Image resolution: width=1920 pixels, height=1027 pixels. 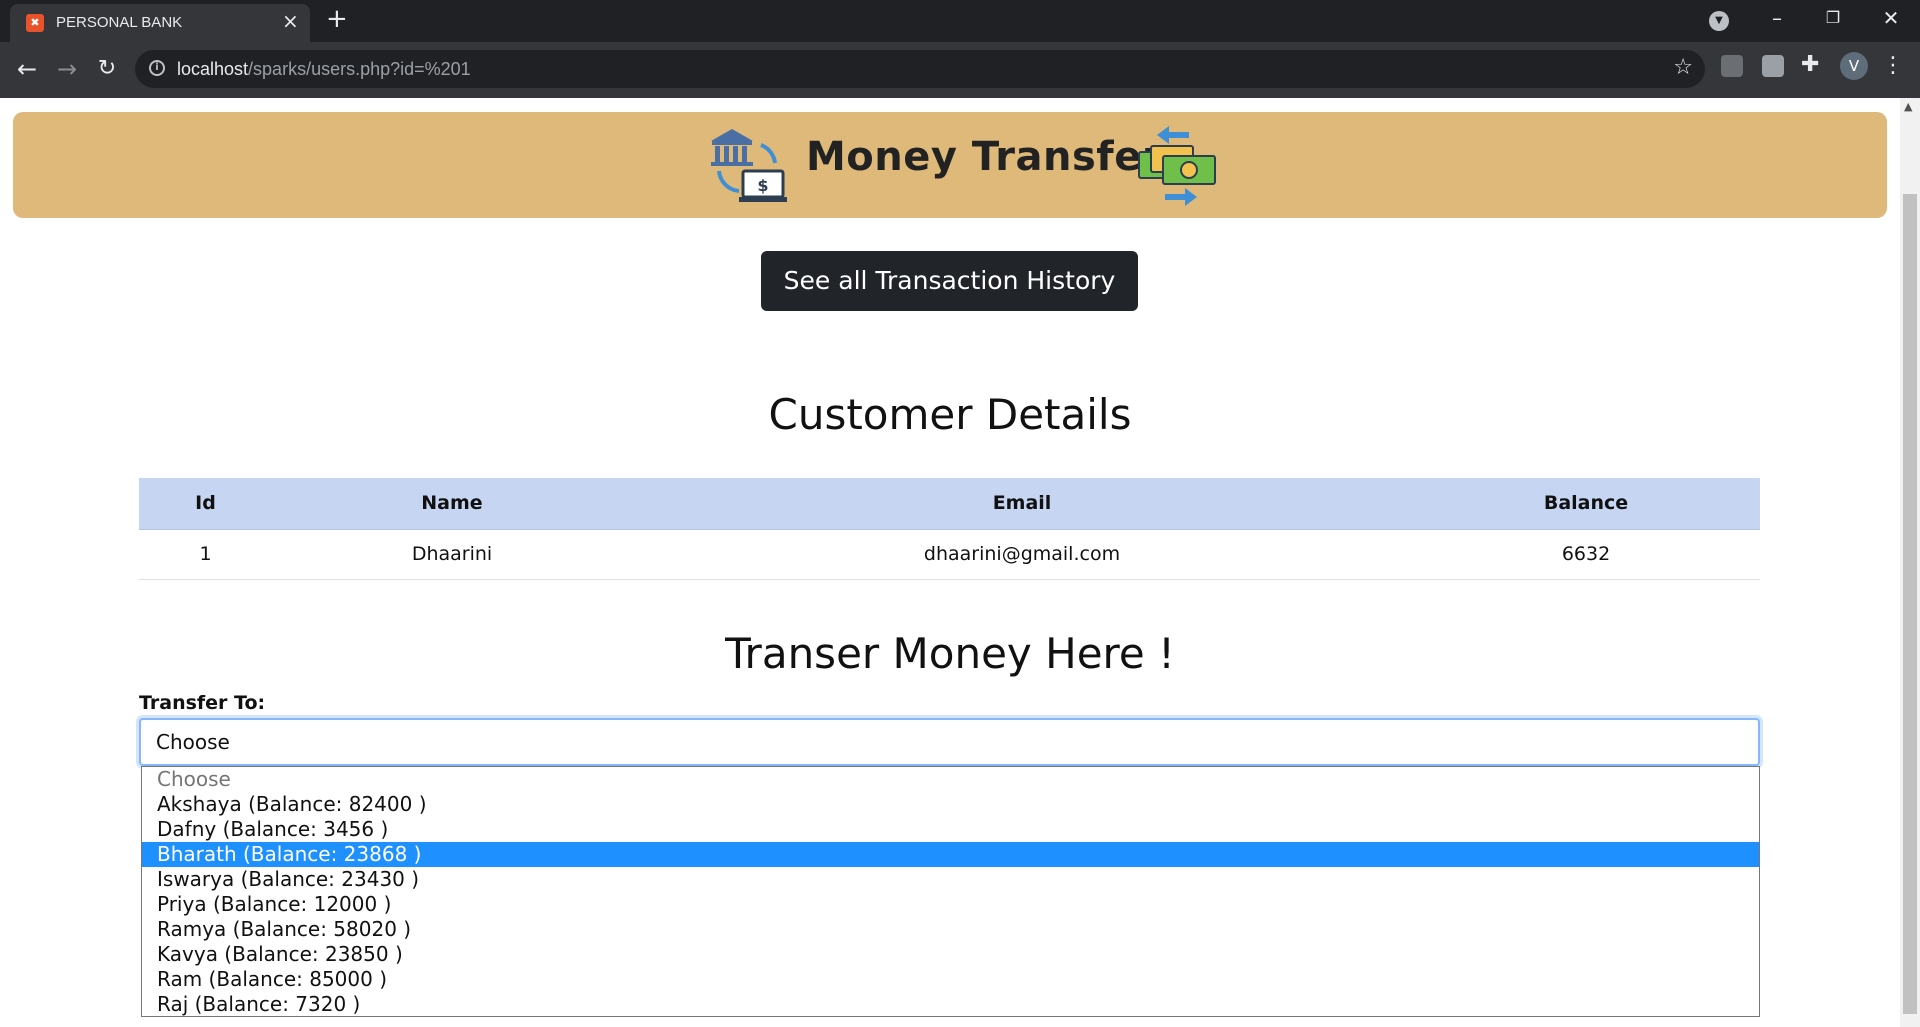 What do you see at coordinates (1908, 106) in the screenshot?
I see `scroll-up-arrow-icon: ▲` at bounding box center [1908, 106].